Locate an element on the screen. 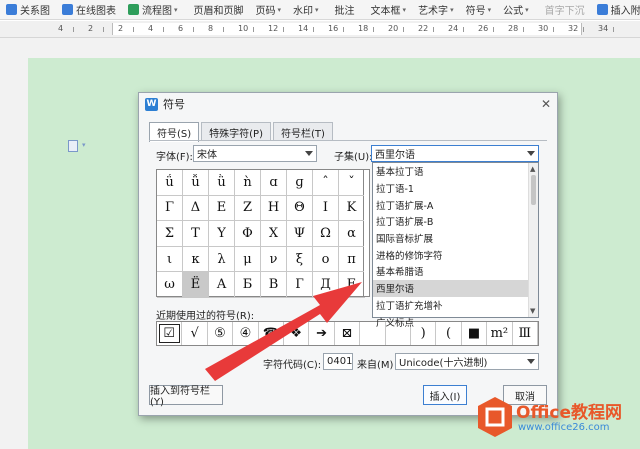 The image size is (640, 449). symbol-cell: α is located at coordinates (352, 234).